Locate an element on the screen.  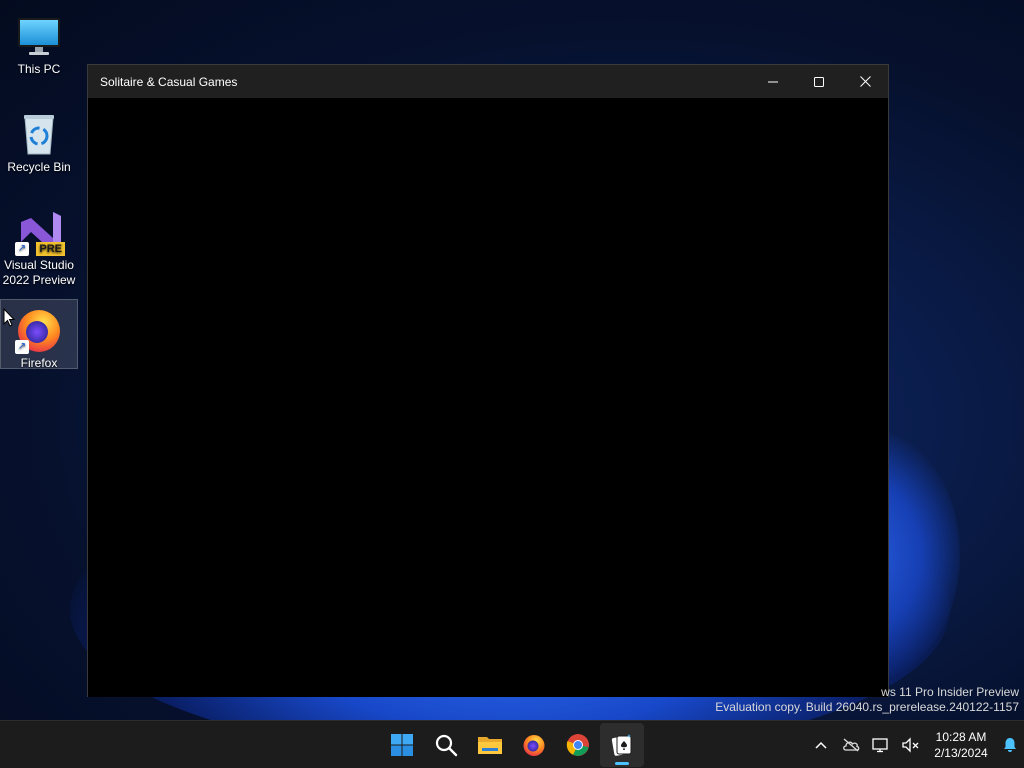
firefox-icon is located at coordinates (534, 745).